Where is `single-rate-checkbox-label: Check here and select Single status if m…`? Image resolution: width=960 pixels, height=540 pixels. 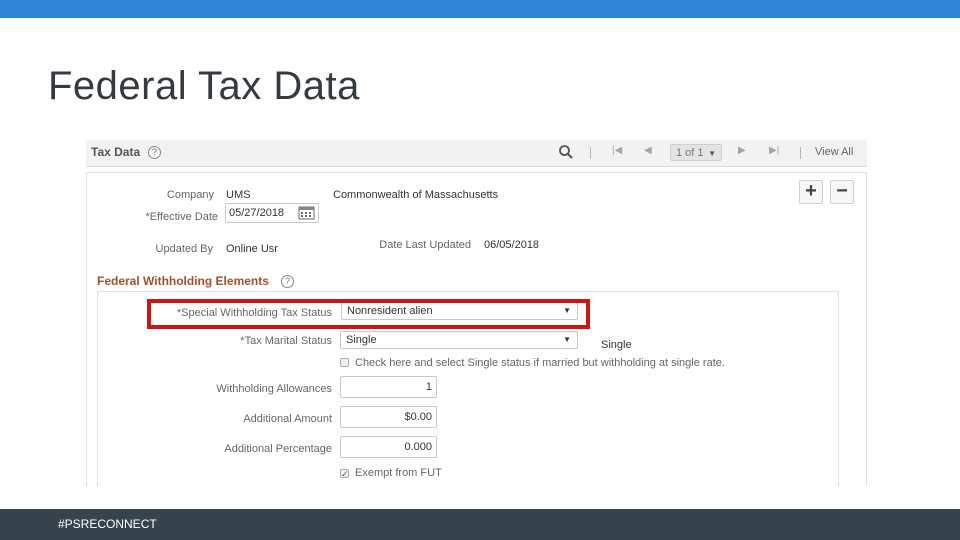
single-rate-checkbox-label: Check here and select Single status if m… is located at coordinates (540, 363).